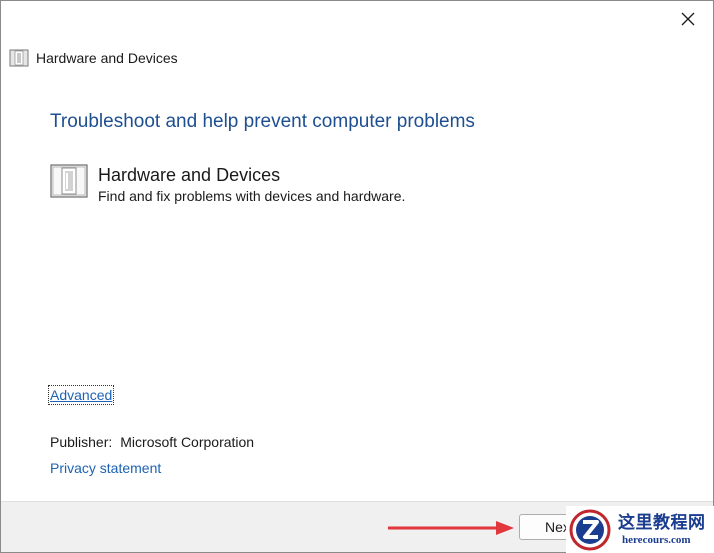  I want to click on troubleshooter-name: Hardware and Devices, so click(189, 175).